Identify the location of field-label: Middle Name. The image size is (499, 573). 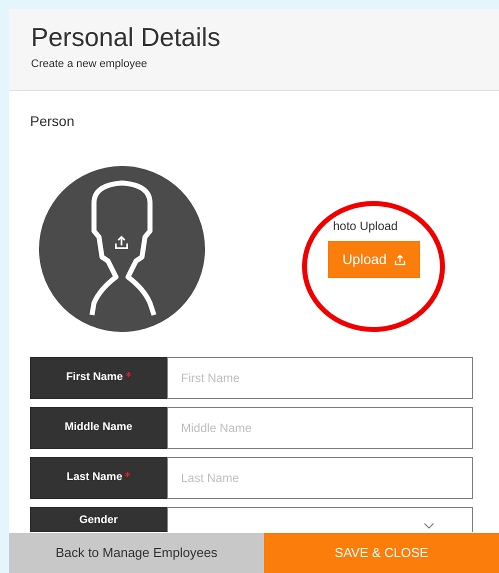
(98, 427).